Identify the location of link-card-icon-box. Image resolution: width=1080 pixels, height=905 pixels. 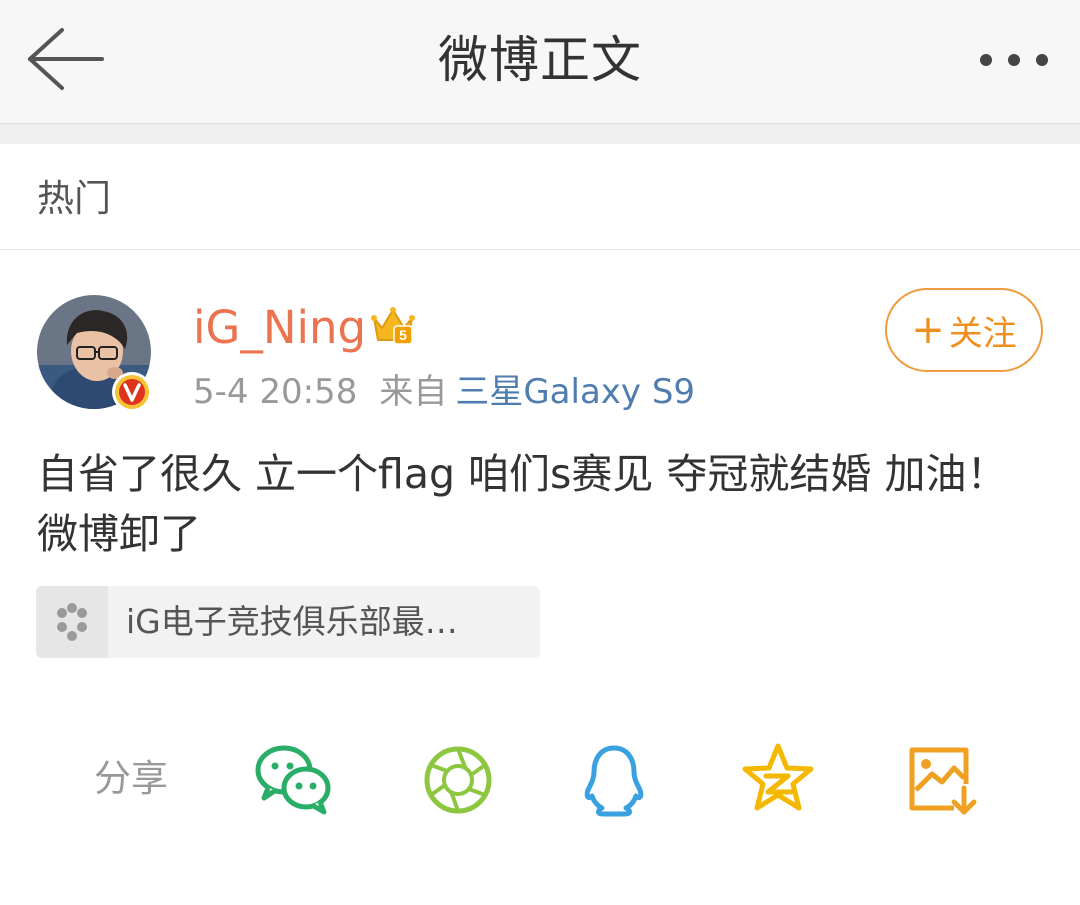
(72, 622).